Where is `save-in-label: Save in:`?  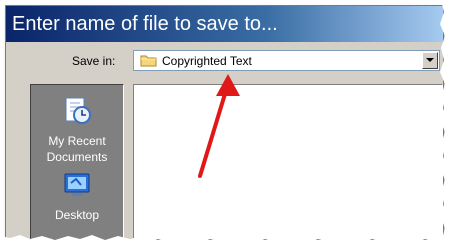
save-in-label: Save in: is located at coordinates (94, 61).